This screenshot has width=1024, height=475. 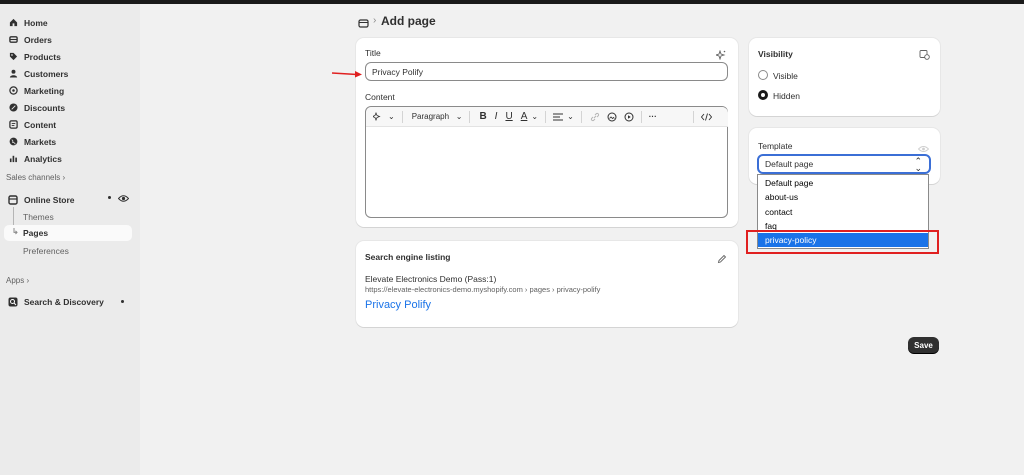 What do you see at coordinates (842, 242) in the screenshot?
I see `annotation-box` at bounding box center [842, 242].